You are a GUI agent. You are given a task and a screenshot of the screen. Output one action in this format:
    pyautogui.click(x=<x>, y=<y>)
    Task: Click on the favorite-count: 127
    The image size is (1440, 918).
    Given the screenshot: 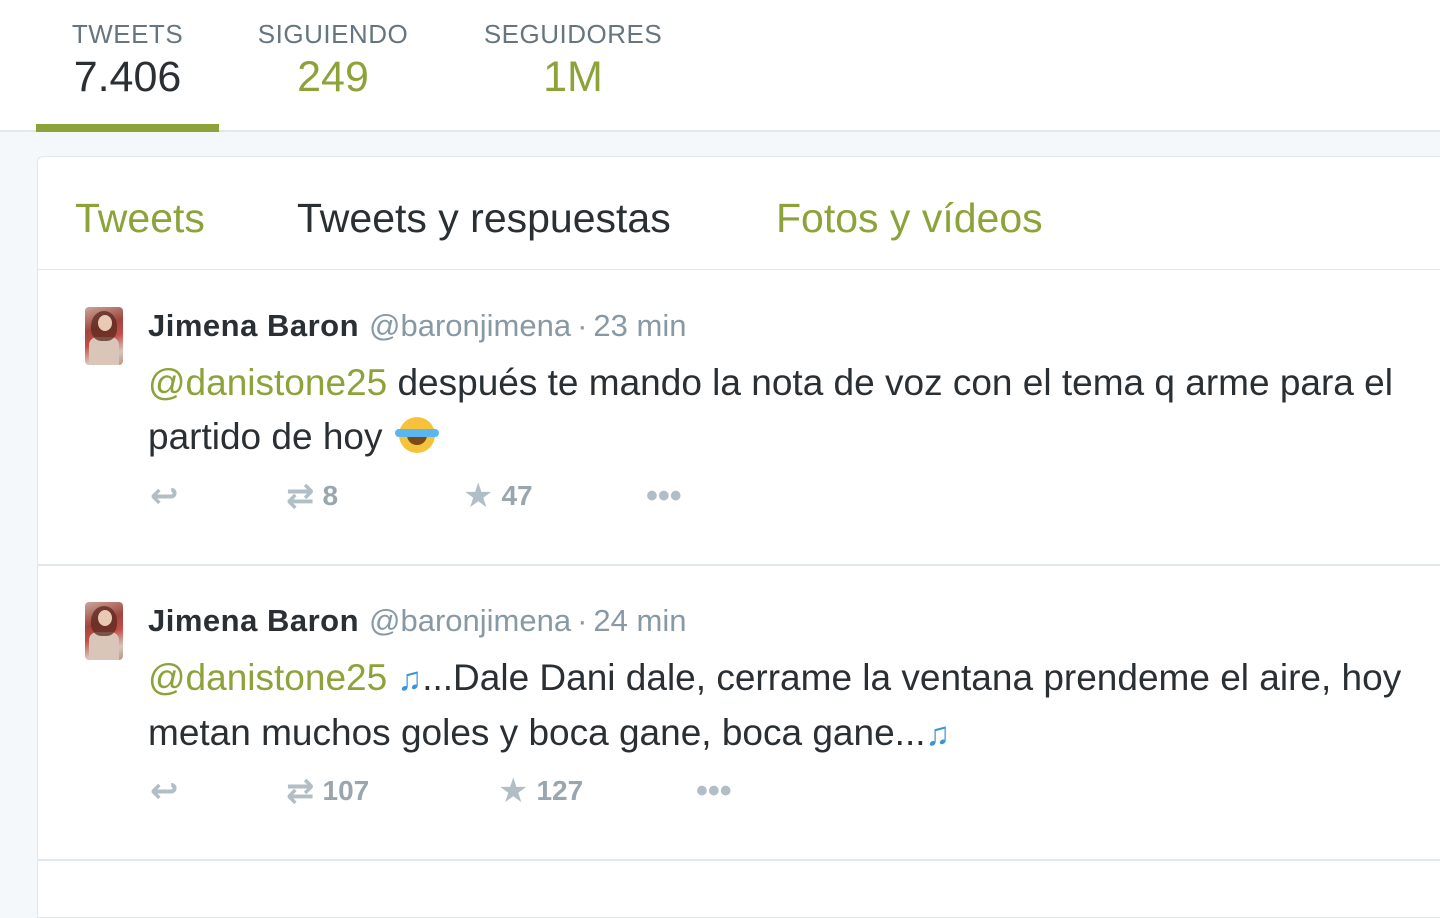 What is the action you would take?
    pyautogui.click(x=560, y=790)
    